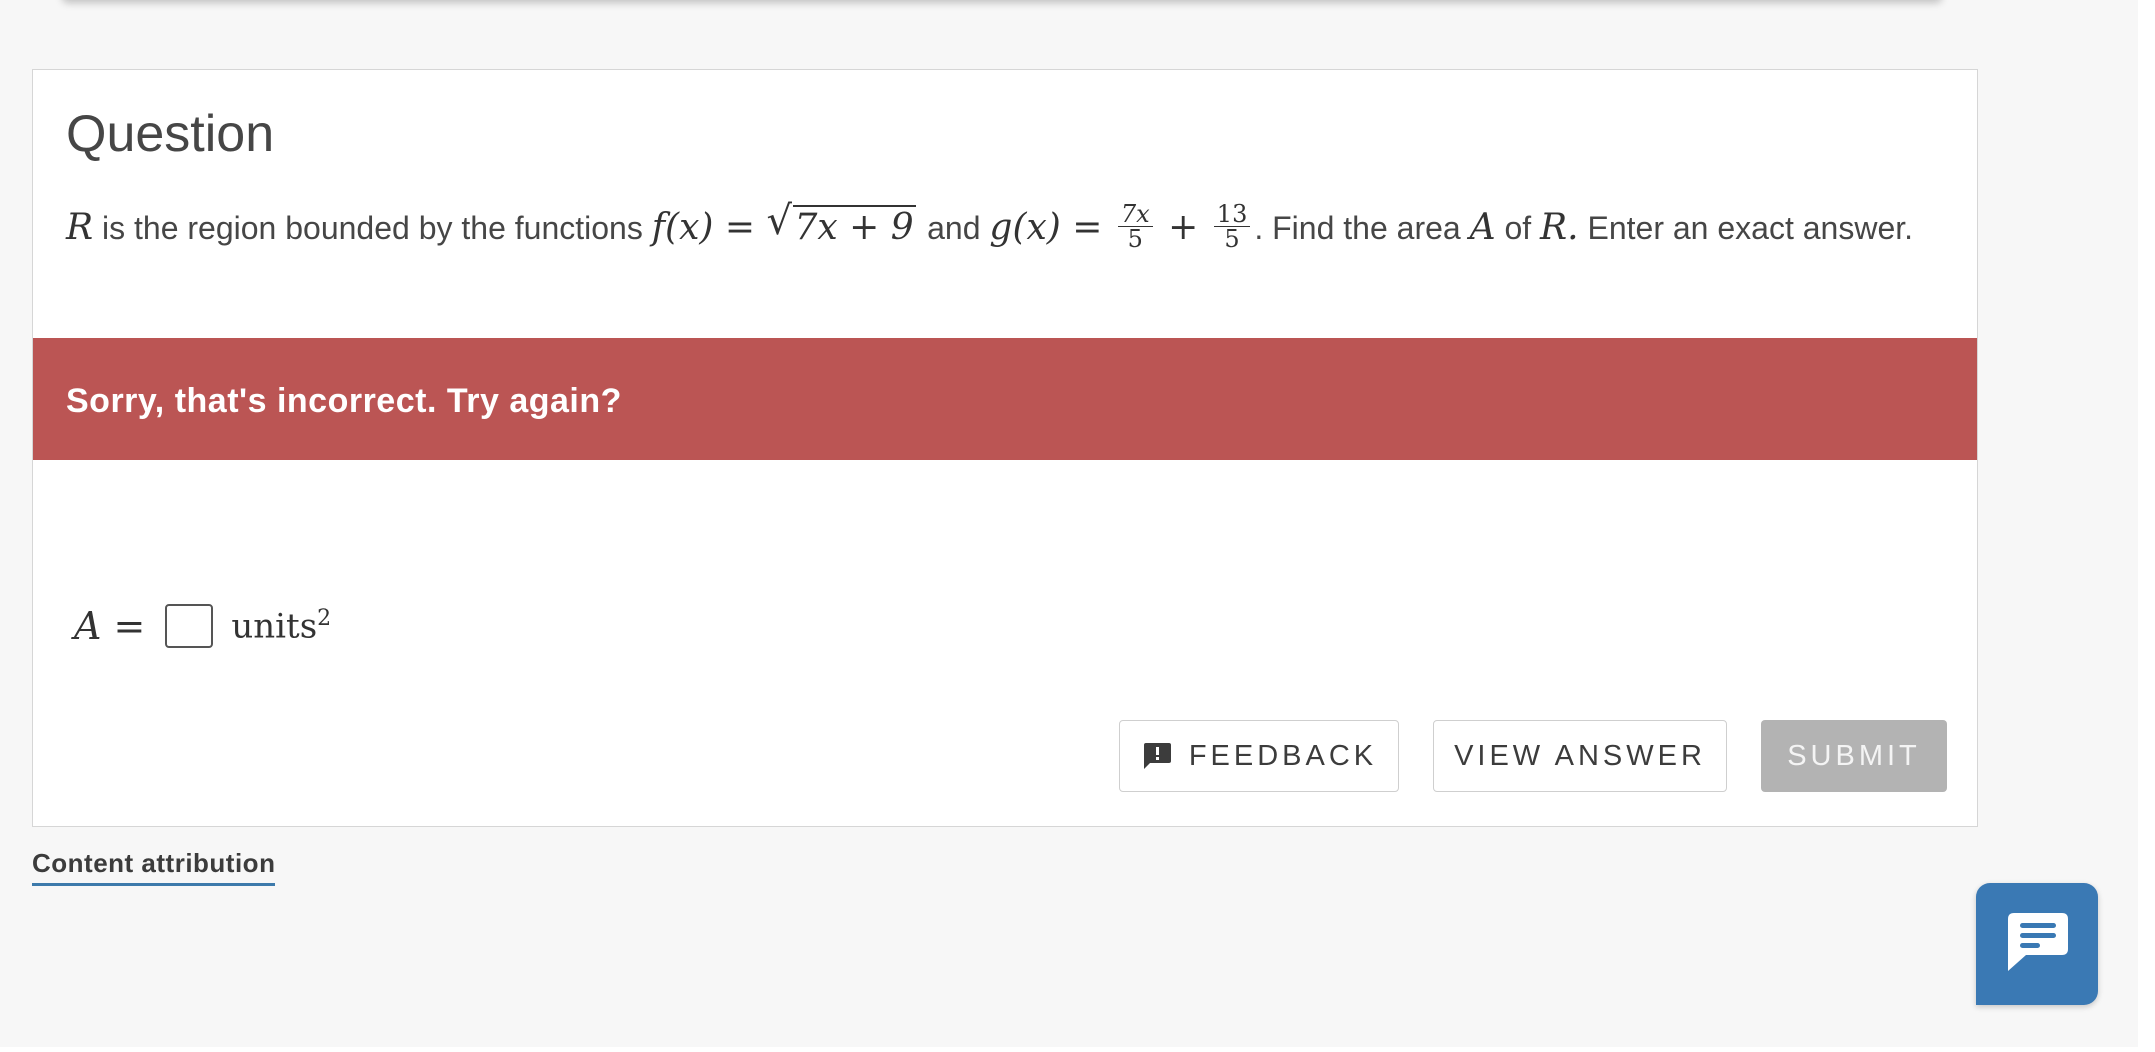 This screenshot has height=1052, width=2155. What do you see at coordinates (110, 626) in the screenshot?
I see `answer-label: A =` at bounding box center [110, 626].